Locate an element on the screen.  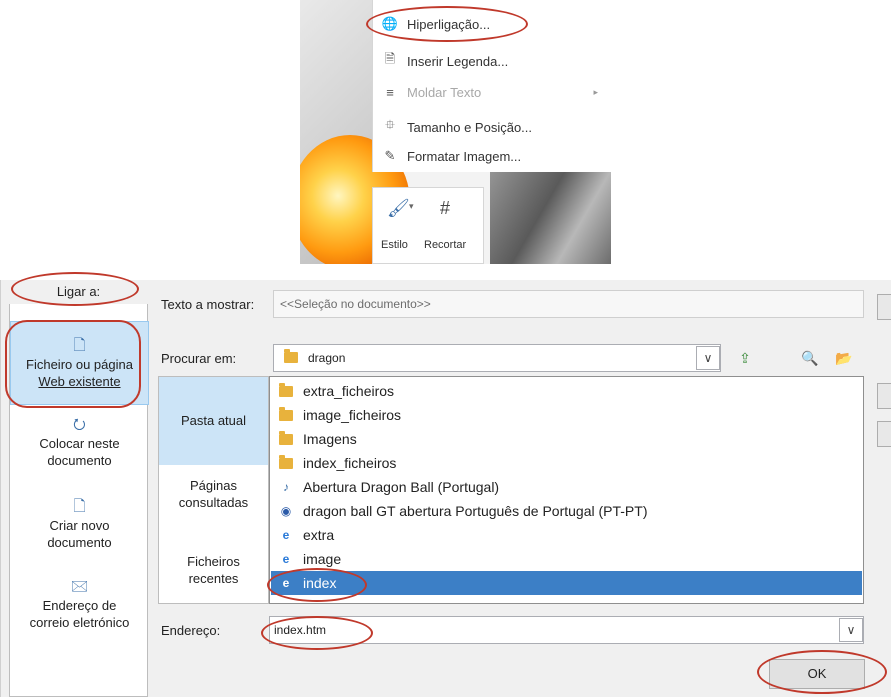
recent-files-tab: Ficheiros recentes is located at coordinates (213, 577).